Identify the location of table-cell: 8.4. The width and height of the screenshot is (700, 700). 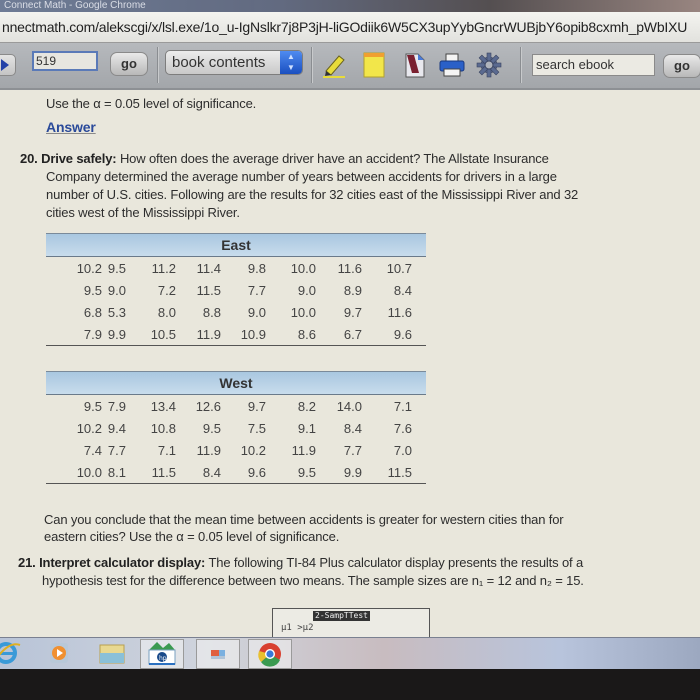
(352, 428).